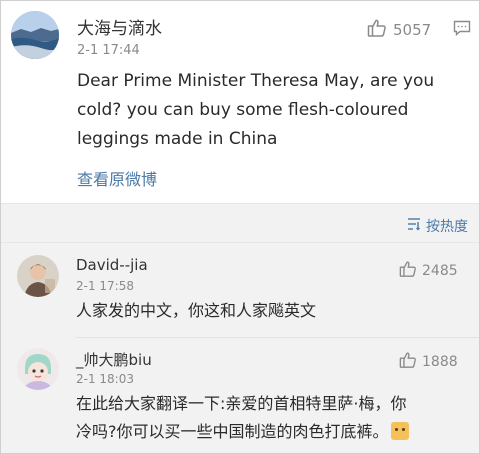 The height and width of the screenshot is (454, 480). I want to click on doge-emoji-icon, so click(399, 431).